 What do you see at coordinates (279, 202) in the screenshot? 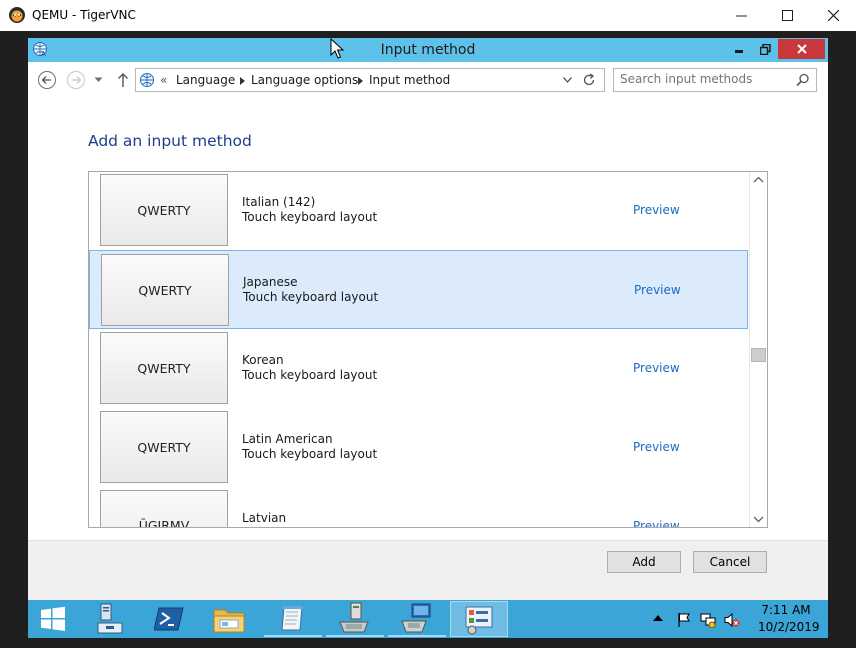
I see `input-method-name: Italian (142)` at bounding box center [279, 202].